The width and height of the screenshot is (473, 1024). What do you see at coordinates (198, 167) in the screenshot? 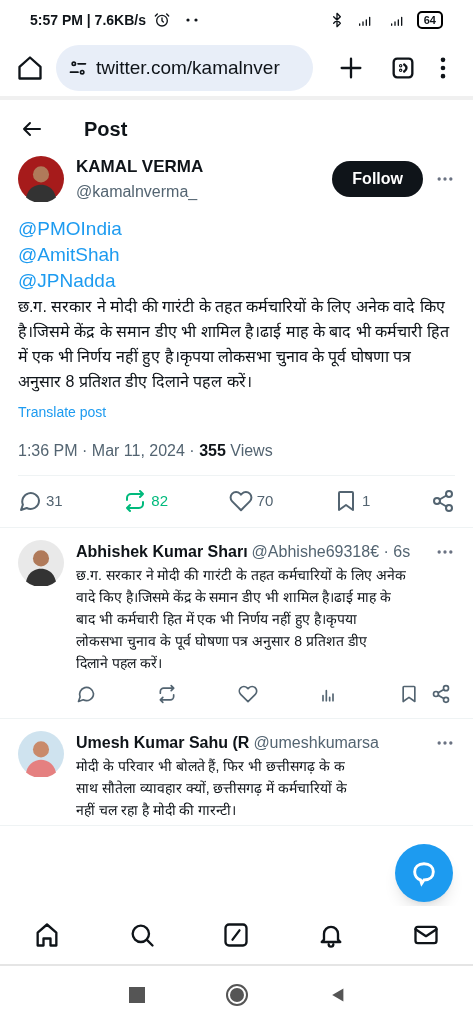
I see `author-name: KAMAL VERMA` at bounding box center [198, 167].